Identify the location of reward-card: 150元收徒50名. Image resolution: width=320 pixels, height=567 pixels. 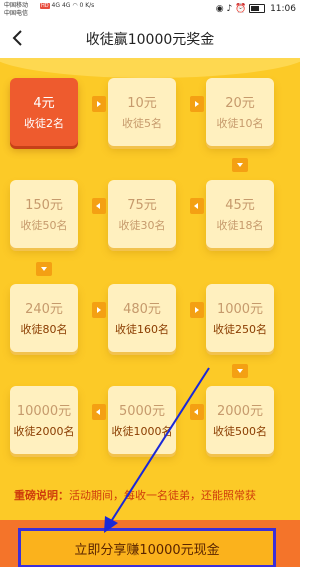
(44, 214).